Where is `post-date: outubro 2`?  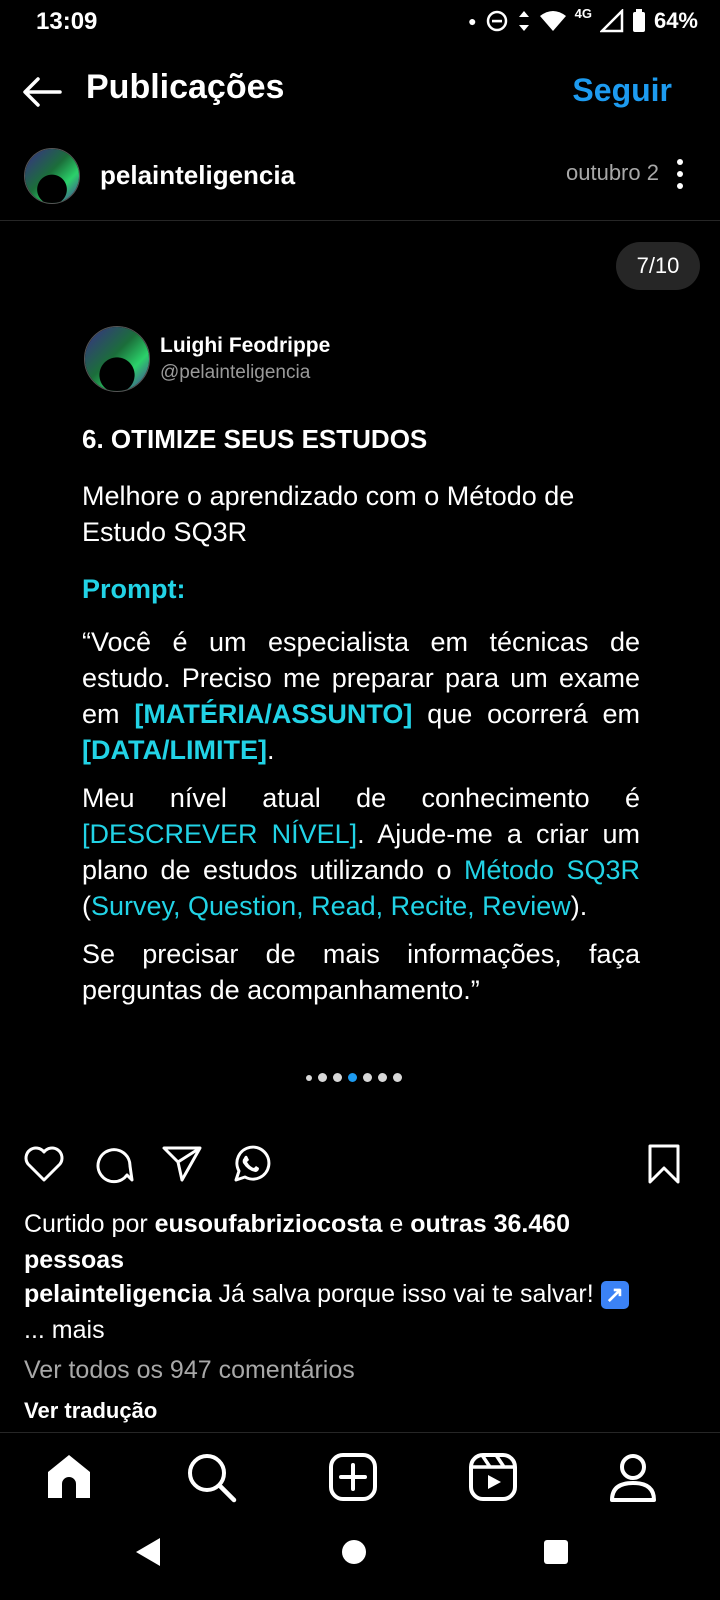
post-date: outubro 2 is located at coordinates (612, 172).